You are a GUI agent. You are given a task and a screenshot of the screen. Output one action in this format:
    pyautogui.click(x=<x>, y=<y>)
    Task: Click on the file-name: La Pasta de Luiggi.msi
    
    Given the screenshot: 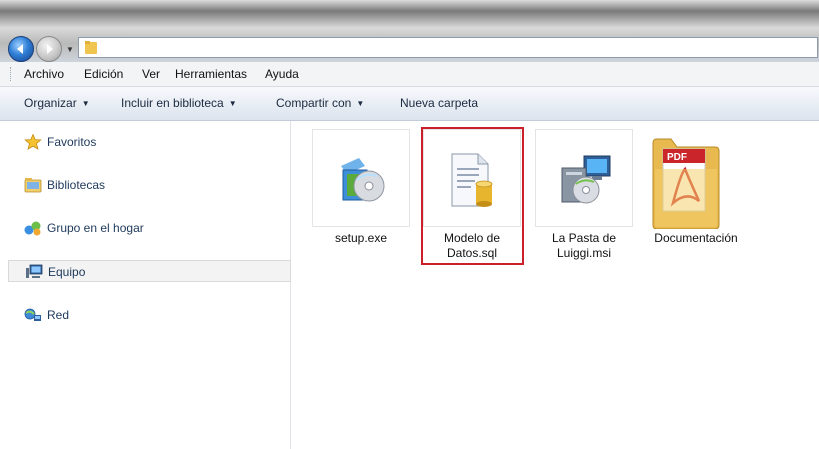 What is the action you would take?
    pyautogui.click(x=584, y=245)
    